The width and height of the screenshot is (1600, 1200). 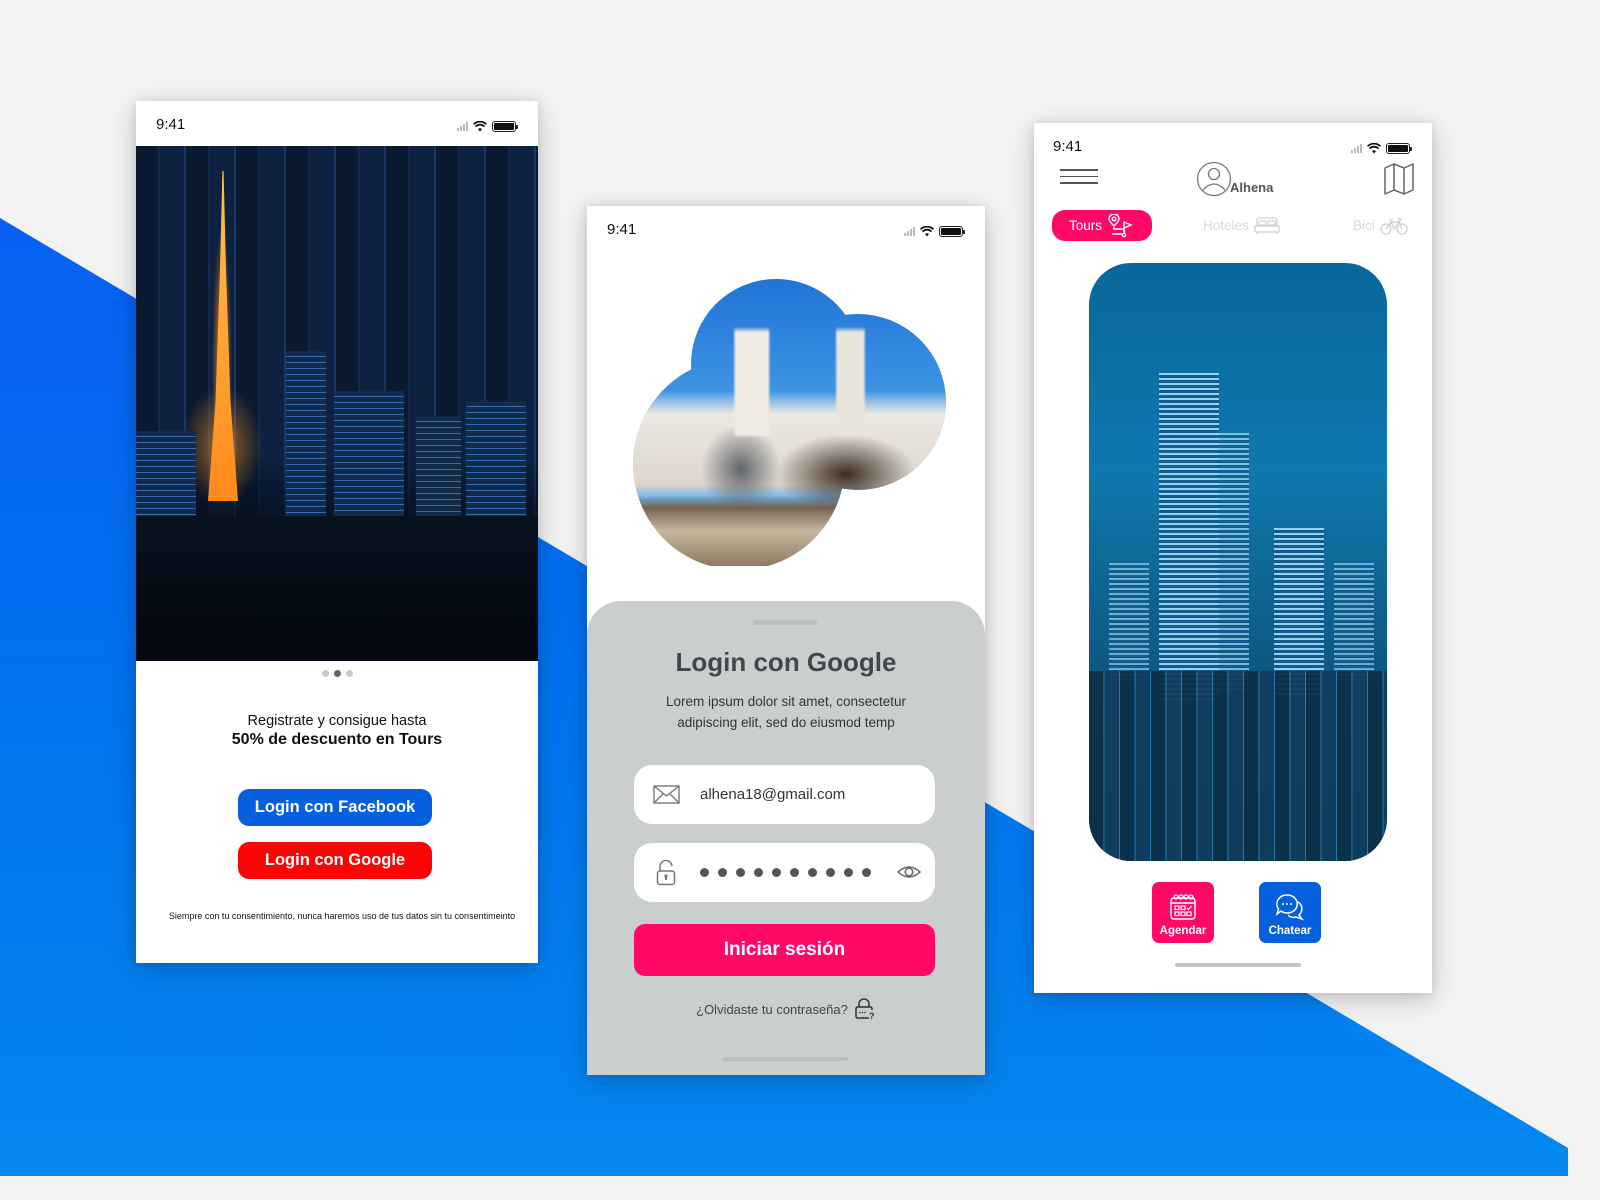 What do you see at coordinates (337, 403) in the screenshot?
I see `tokyo-skyline-image` at bounding box center [337, 403].